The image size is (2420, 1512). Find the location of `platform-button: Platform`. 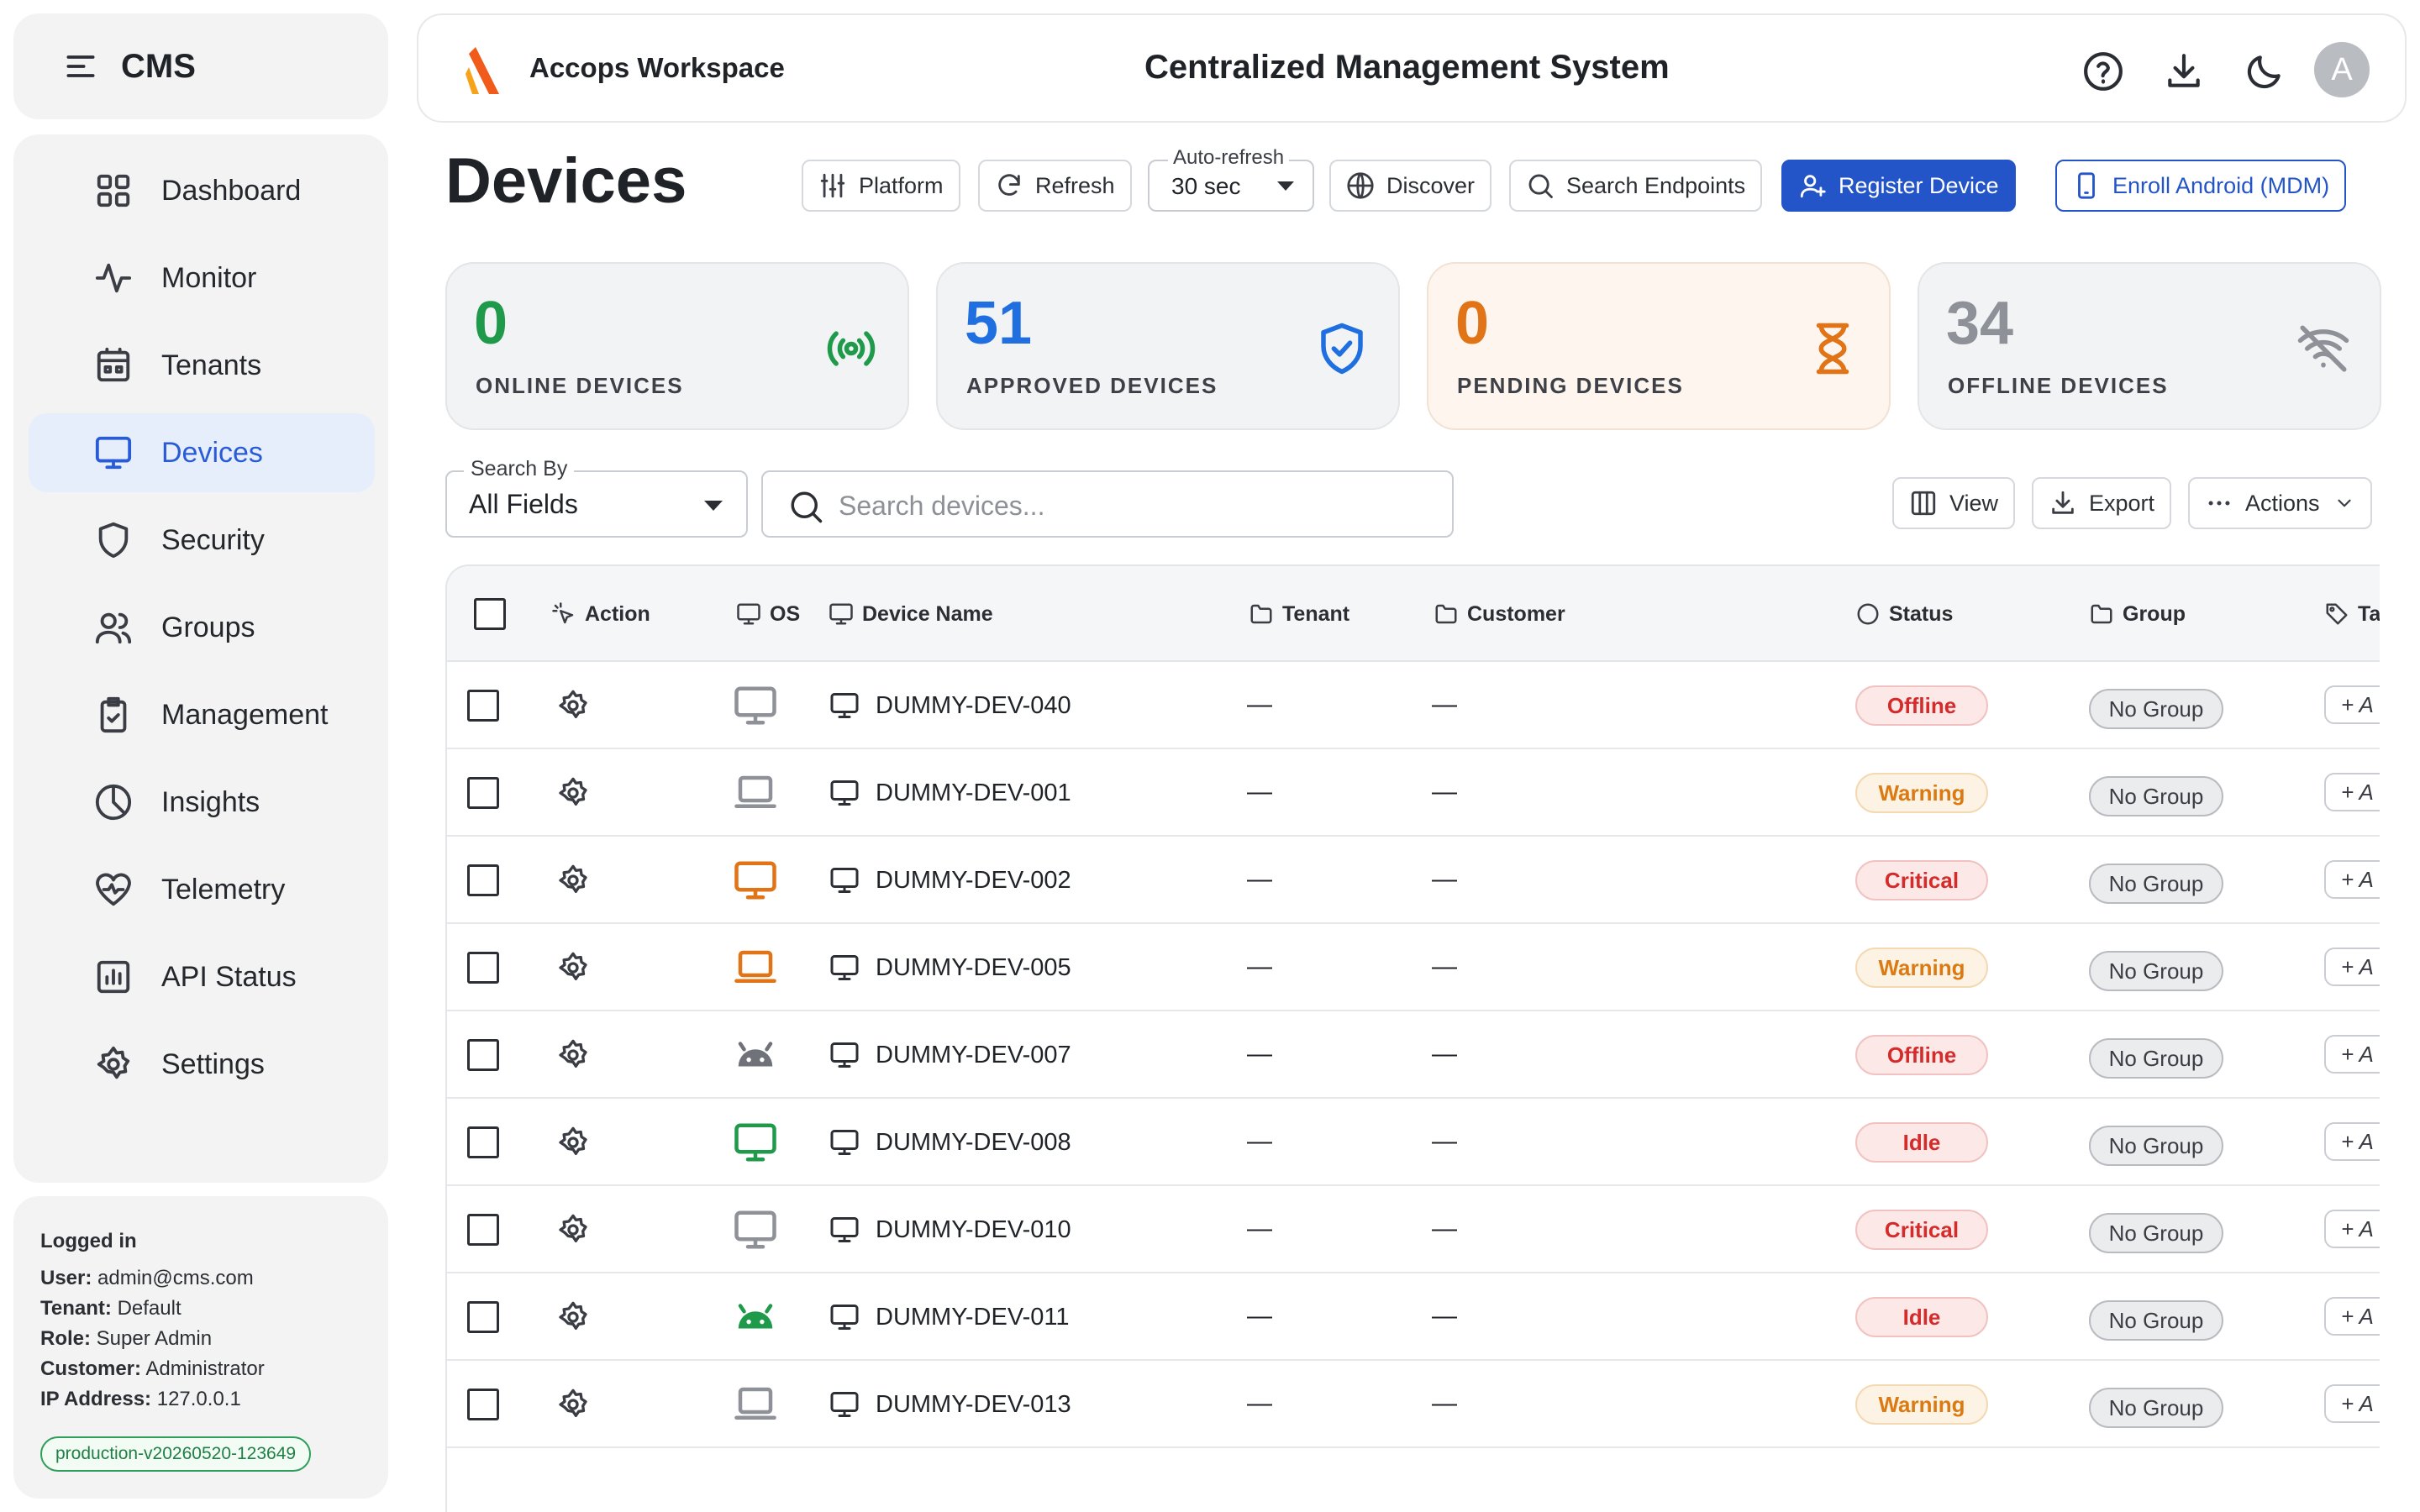

platform-button: Platform is located at coordinates (881, 186).